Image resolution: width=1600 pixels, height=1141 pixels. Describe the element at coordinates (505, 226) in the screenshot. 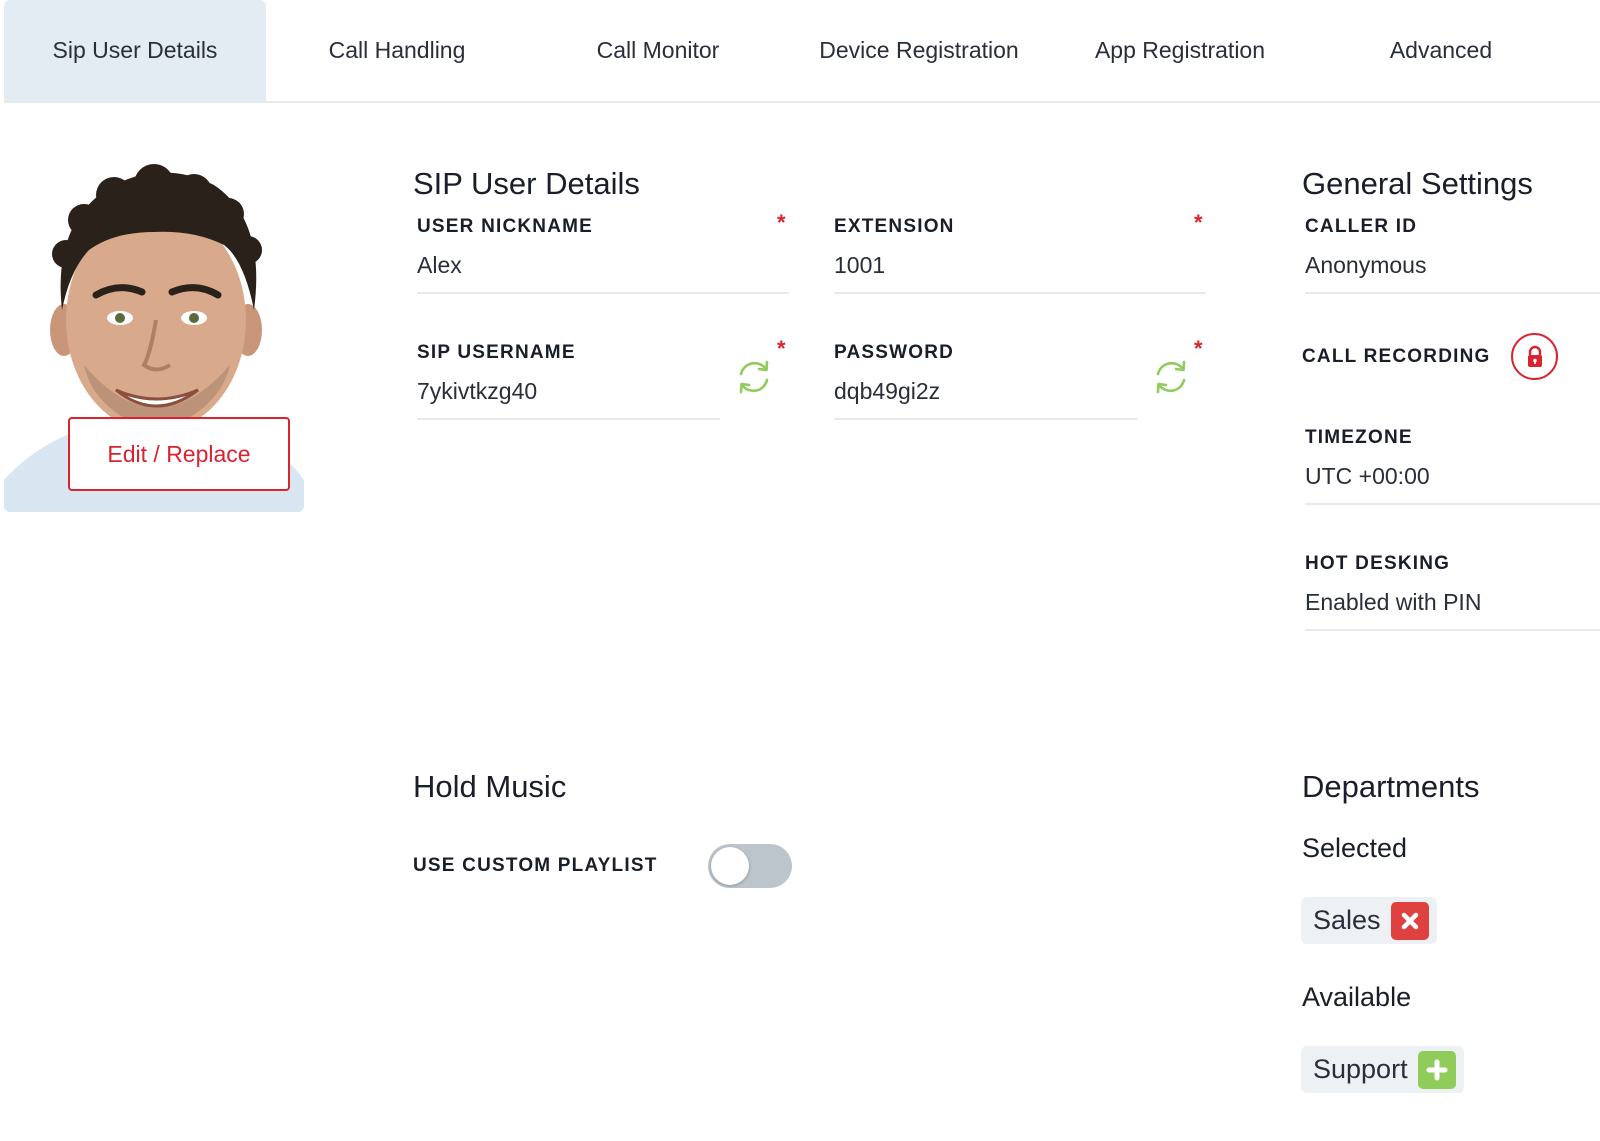

I see `user-nickname-label: USER NICKNAME` at that location.